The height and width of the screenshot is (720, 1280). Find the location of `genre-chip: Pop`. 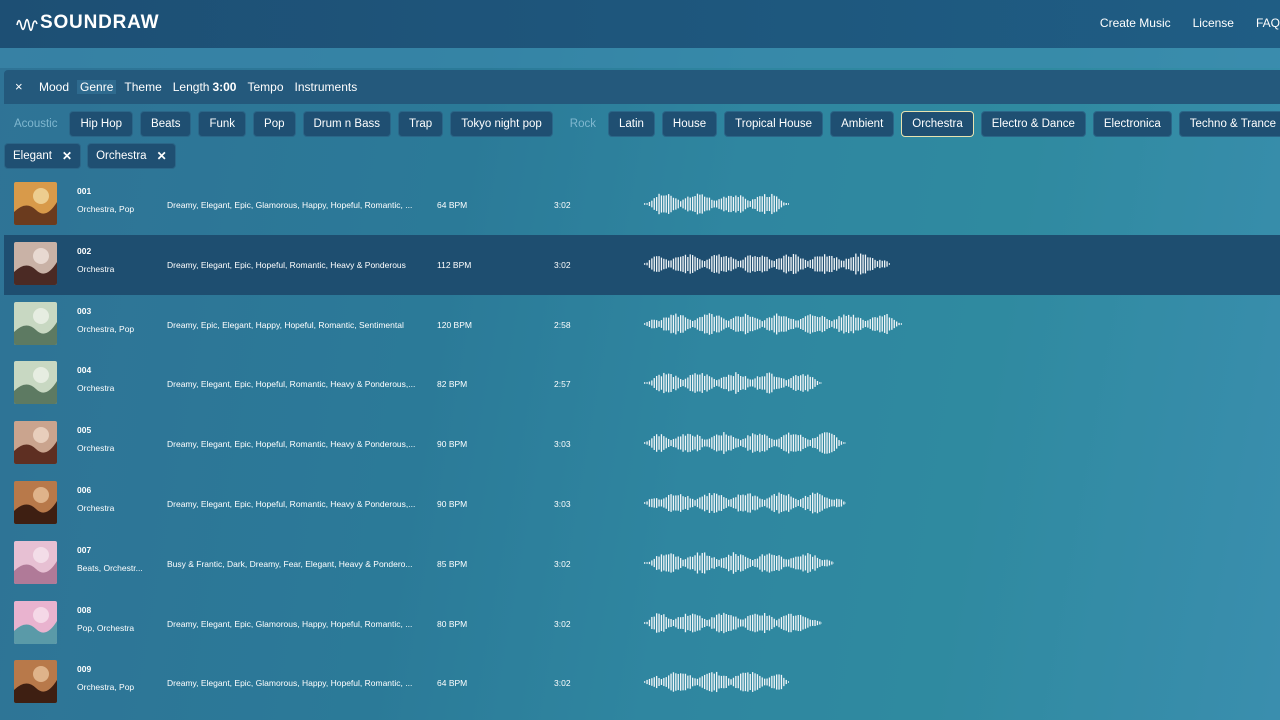

genre-chip: Pop is located at coordinates (274, 124).